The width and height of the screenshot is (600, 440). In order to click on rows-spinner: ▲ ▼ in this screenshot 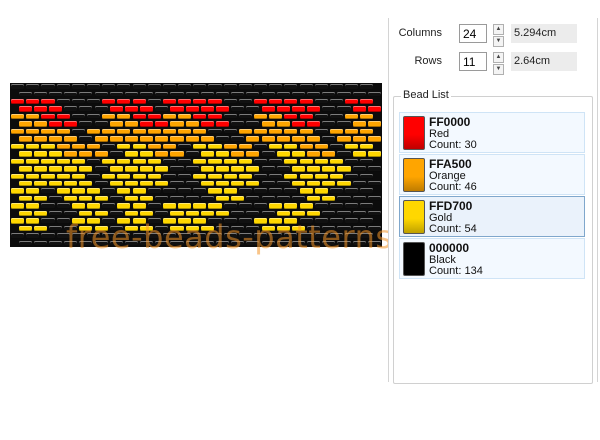, I will do `click(498, 63)`.